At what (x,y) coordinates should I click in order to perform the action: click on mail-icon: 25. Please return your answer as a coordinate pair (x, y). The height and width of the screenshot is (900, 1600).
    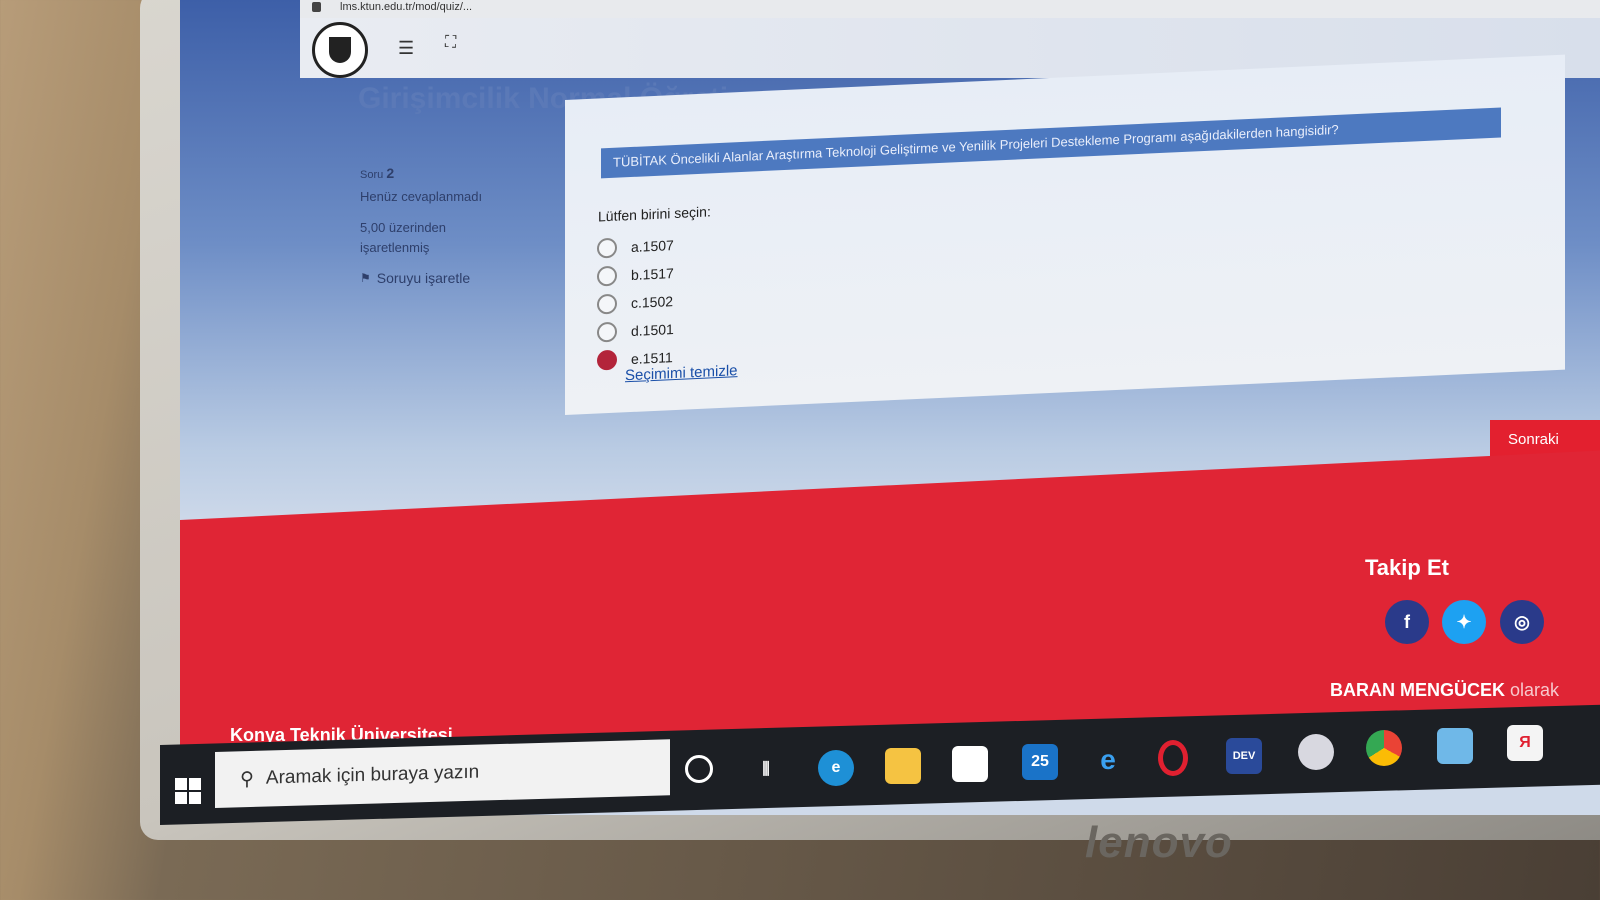
    Looking at the image, I should click on (1040, 762).